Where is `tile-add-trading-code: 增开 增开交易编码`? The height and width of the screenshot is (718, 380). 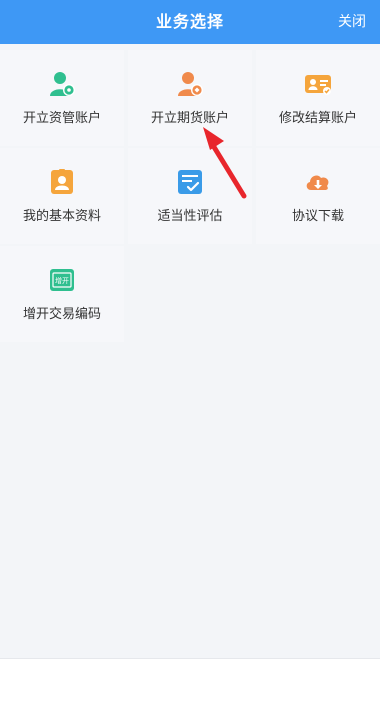
tile-add-trading-code: 增开 增开交易编码 is located at coordinates (62, 294).